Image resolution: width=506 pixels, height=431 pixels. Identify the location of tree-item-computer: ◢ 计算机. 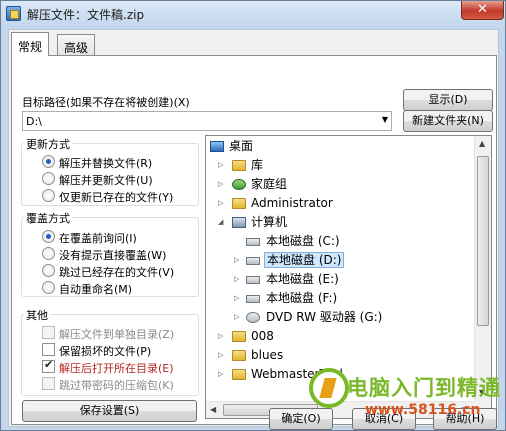
(252, 222).